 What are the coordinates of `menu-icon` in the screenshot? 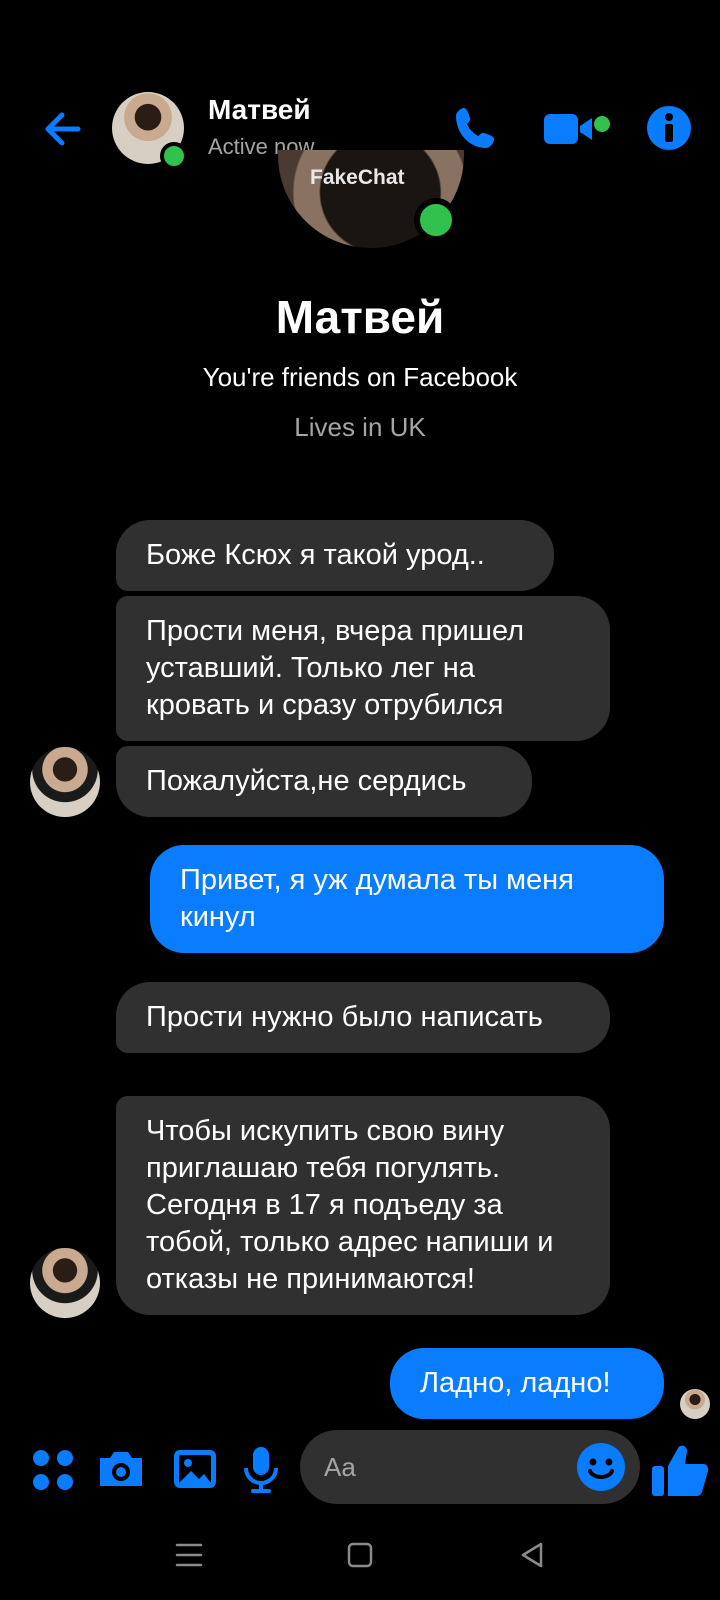 It's located at (189, 1555).